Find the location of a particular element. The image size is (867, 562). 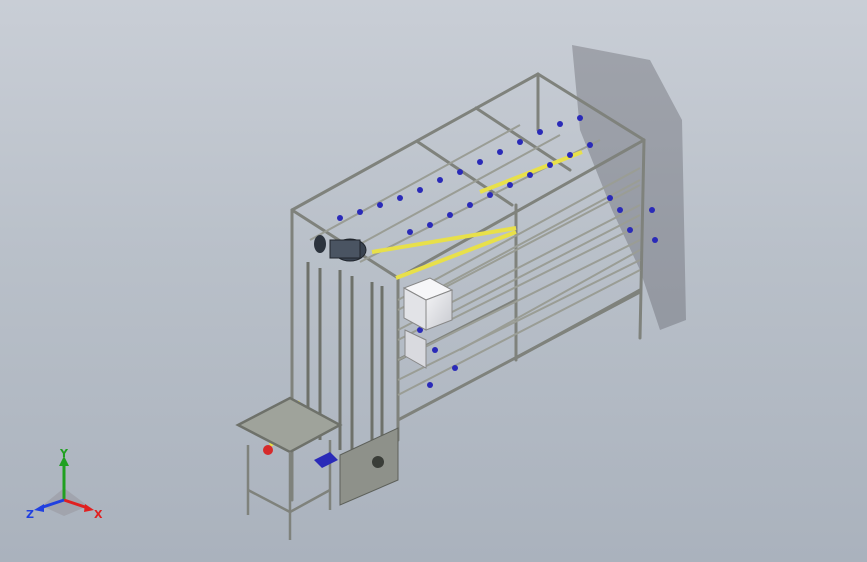

x-arrow-icon is located at coordinates (89, 508).